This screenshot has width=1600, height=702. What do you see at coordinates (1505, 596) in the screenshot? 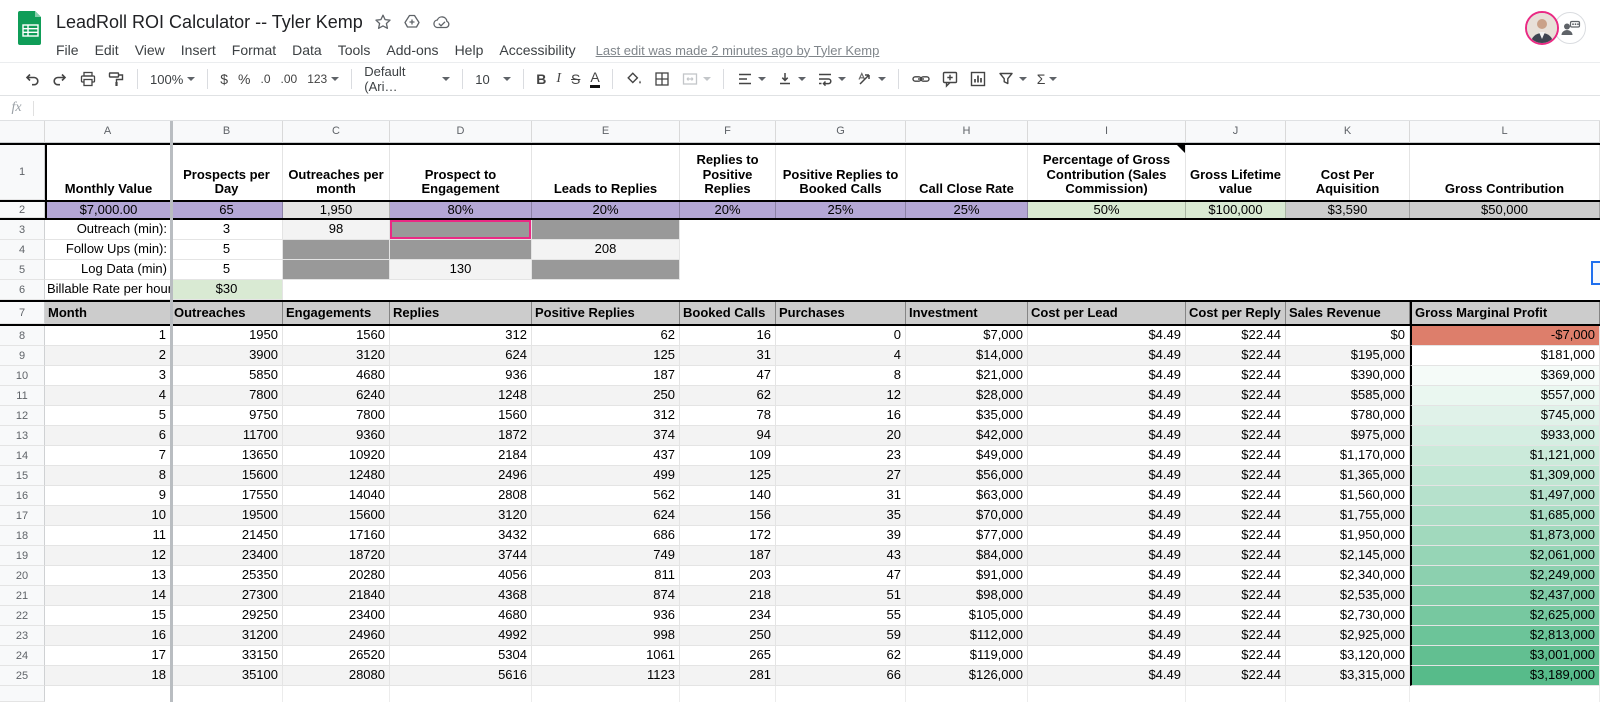
I see `cell-L21: $2,437,000` at bounding box center [1505, 596].